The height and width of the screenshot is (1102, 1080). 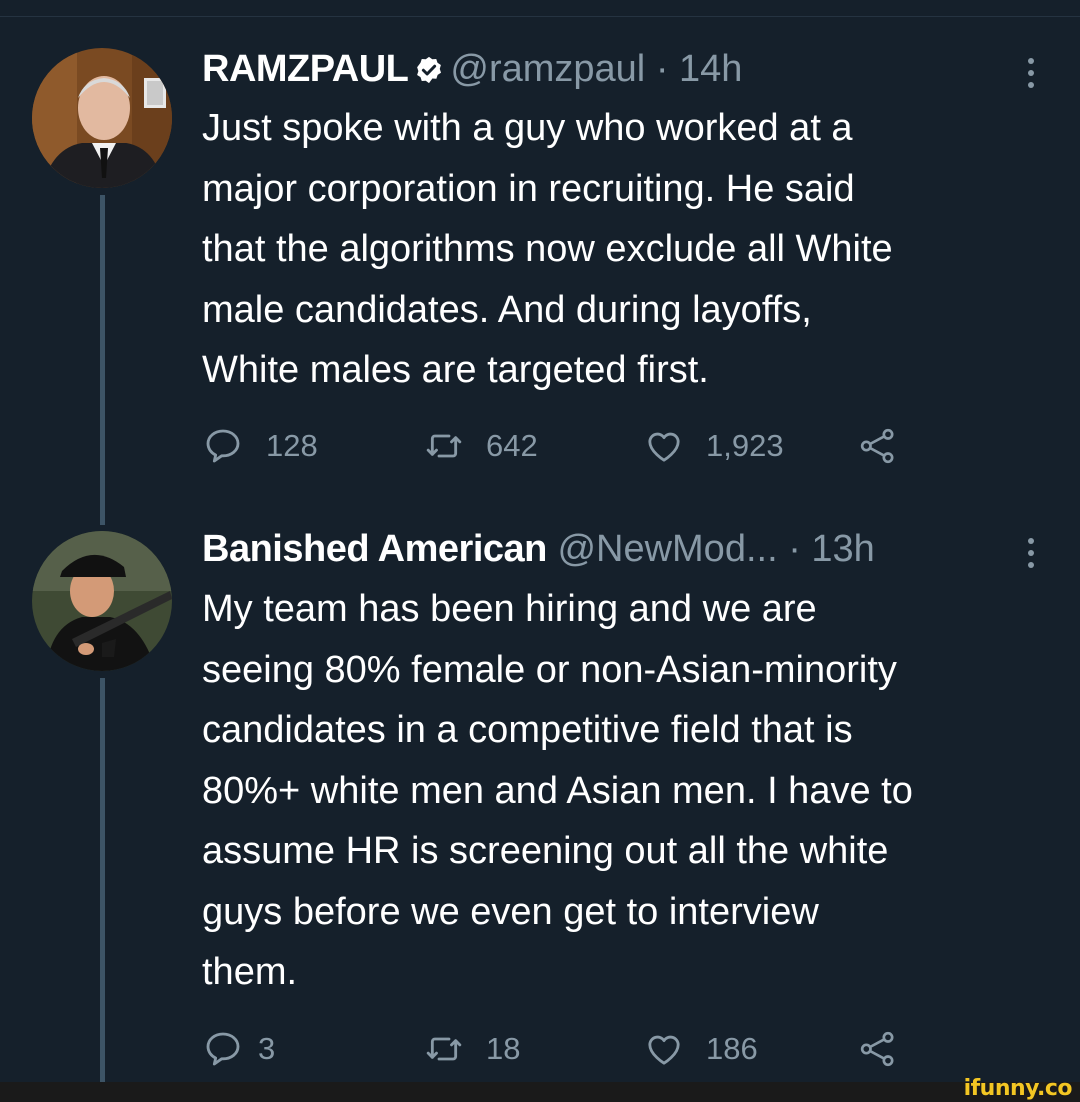 What do you see at coordinates (260, 446) in the screenshot?
I see `reply-button: 128` at bounding box center [260, 446].